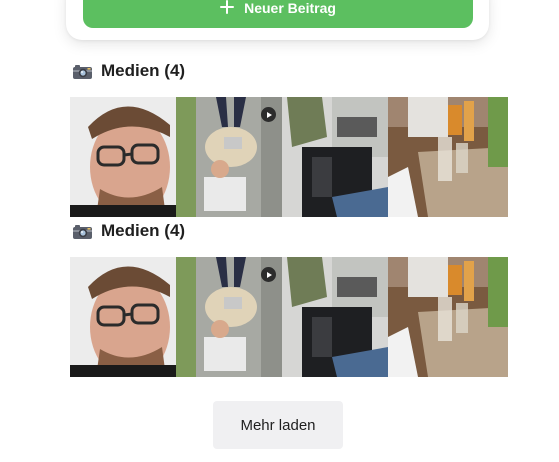  What do you see at coordinates (278, 425) in the screenshot?
I see `load-more-button: Mehr laden` at bounding box center [278, 425].